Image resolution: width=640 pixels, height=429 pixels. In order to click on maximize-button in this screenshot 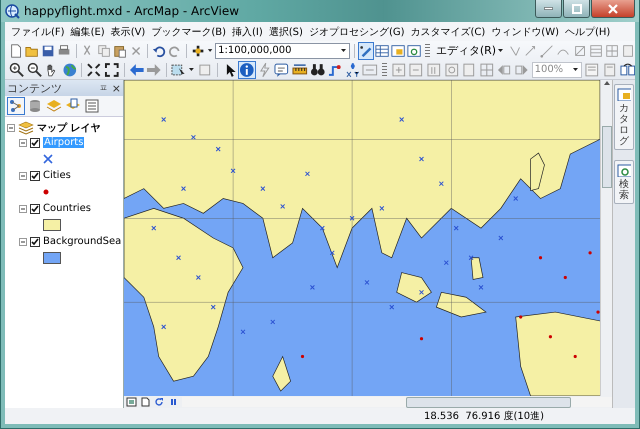, I will do `click(576, 9)`.